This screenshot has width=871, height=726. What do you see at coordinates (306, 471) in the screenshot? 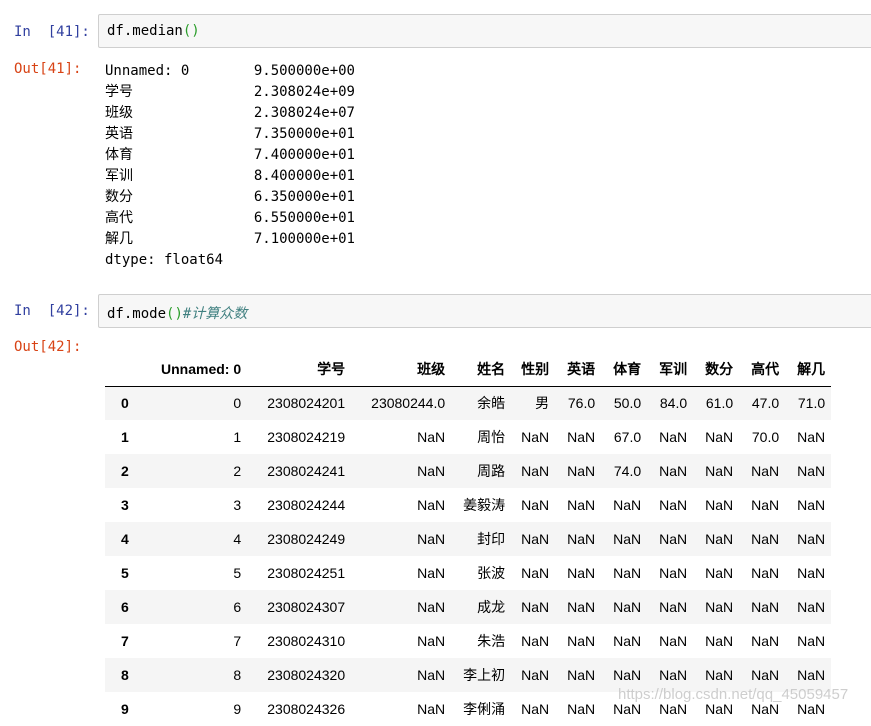
I see `table-cell: 2308024241` at bounding box center [306, 471].